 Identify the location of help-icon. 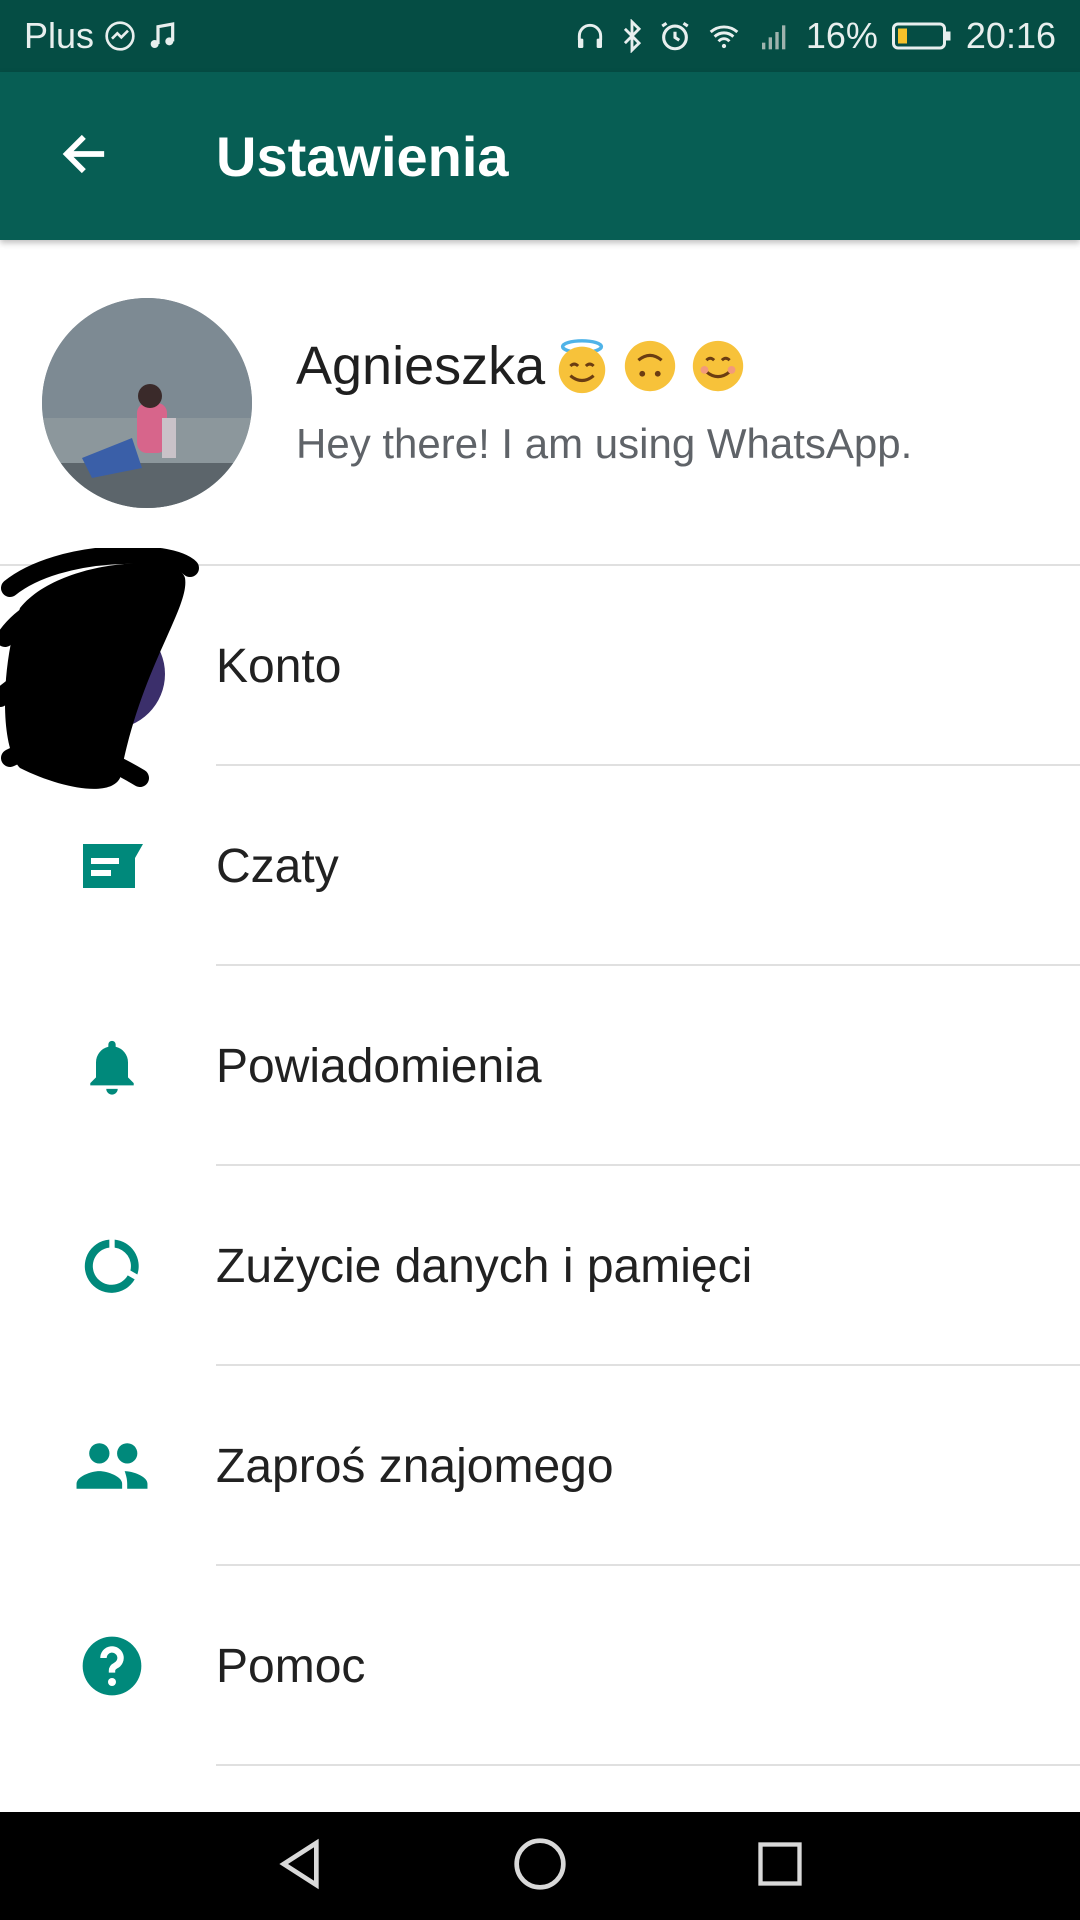
(112, 1666).